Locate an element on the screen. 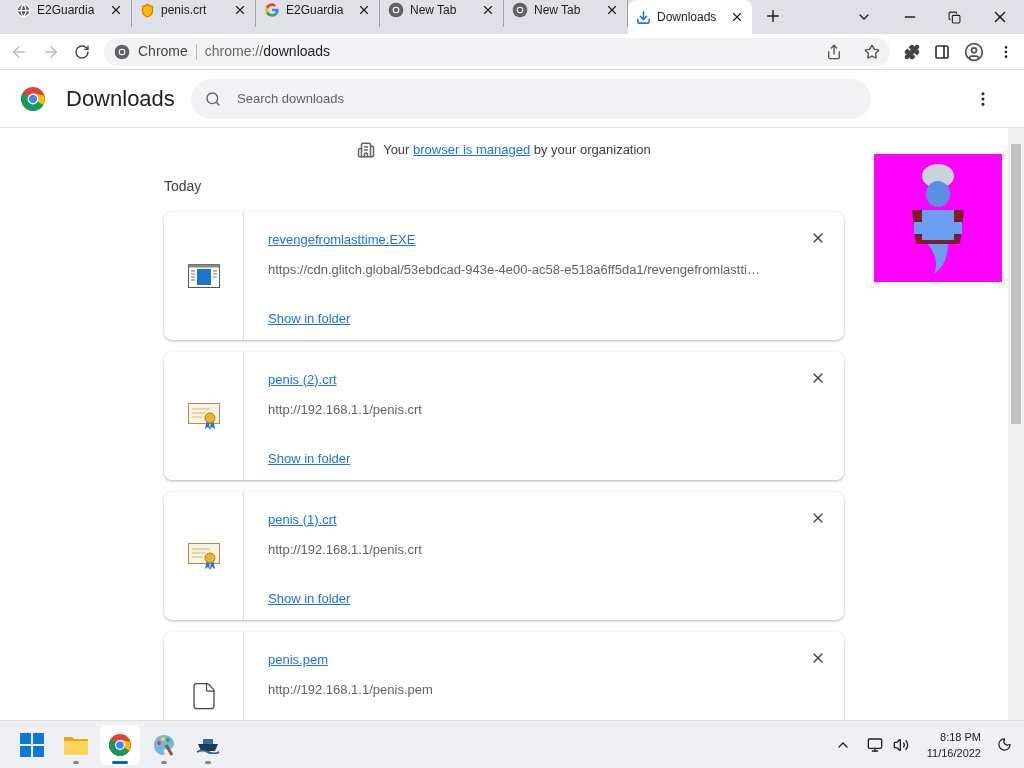  file-name-link: penis.pem is located at coordinates (298, 659).